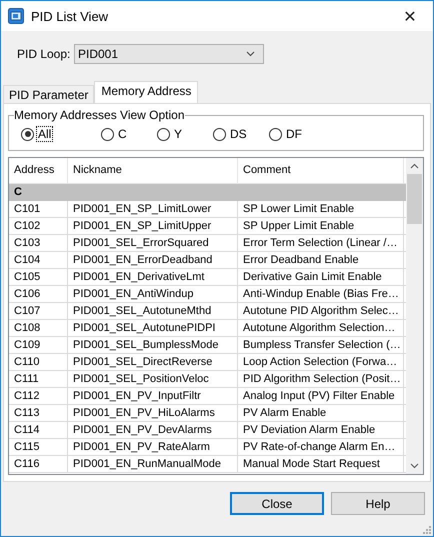 This screenshot has width=434, height=537. What do you see at coordinates (38, 379) in the screenshot?
I see `table-cell: C111` at bounding box center [38, 379].